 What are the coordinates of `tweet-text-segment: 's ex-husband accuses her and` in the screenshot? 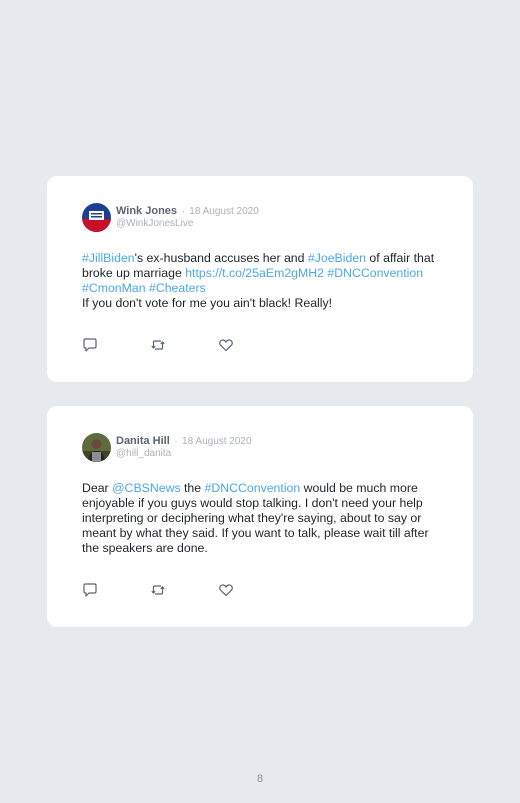 It's located at (221, 258).